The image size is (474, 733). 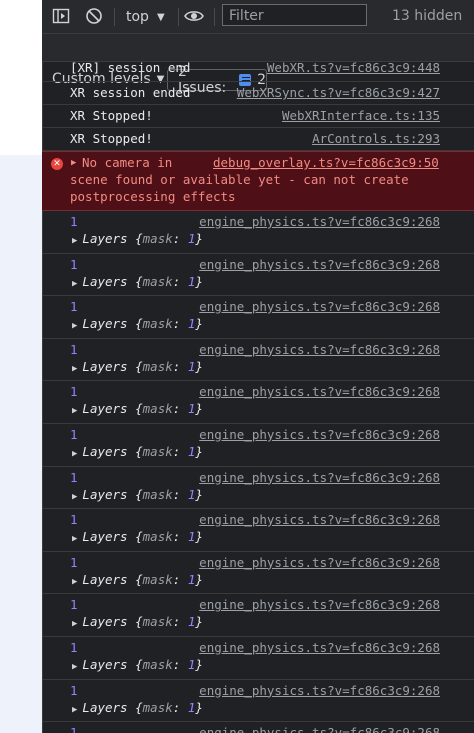 What do you see at coordinates (130, 92) in the screenshot?
I see `message-text: XR session ended` at bounding box center [130, 92].